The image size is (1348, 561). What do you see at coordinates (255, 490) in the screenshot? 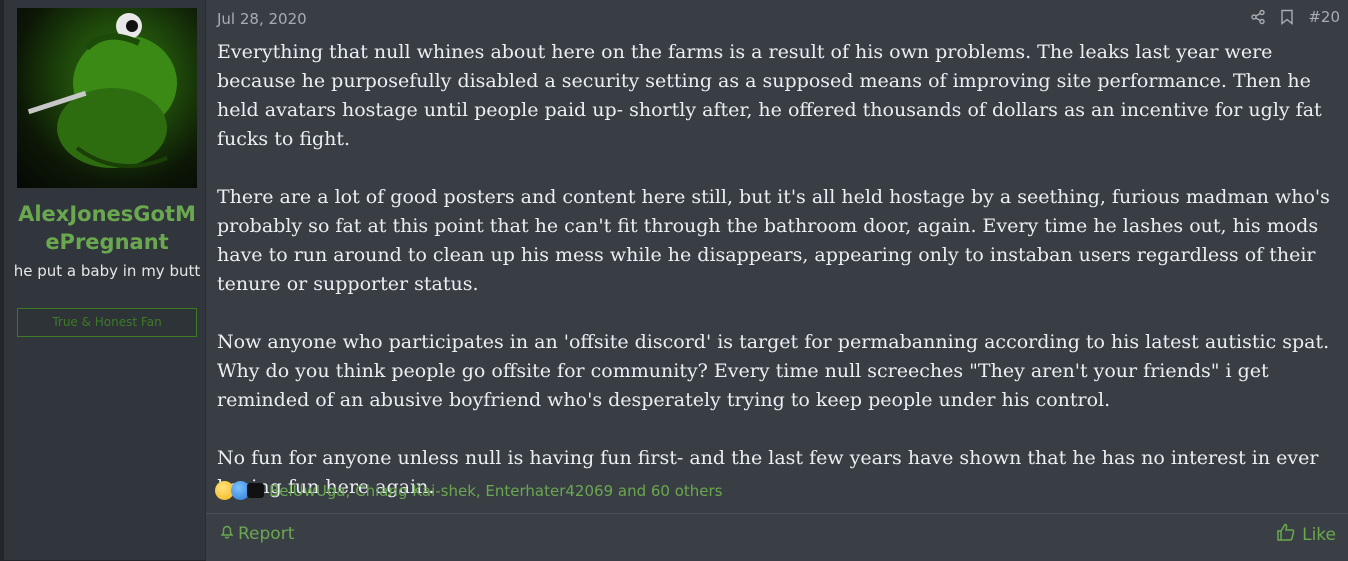
I see `top-hat-icon` at bounding box center [255, 490].